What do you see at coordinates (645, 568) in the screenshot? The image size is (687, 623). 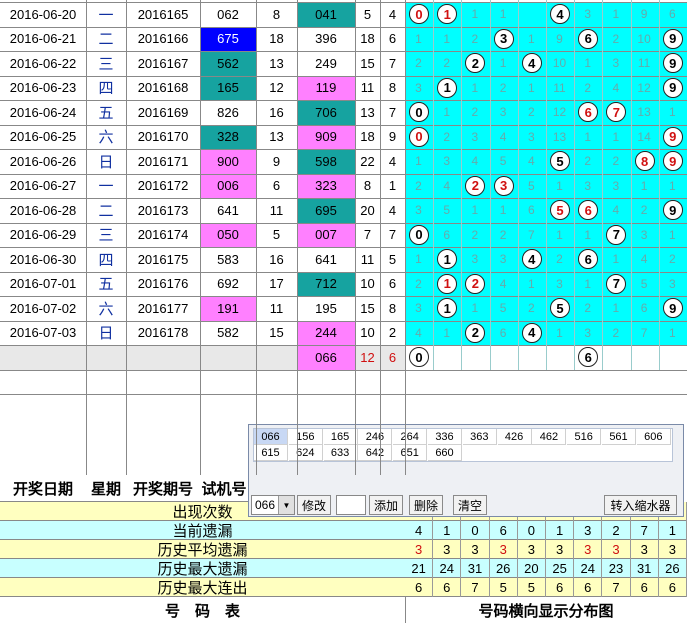 I see `stat-value: 31` at bounding box center [645, 568].